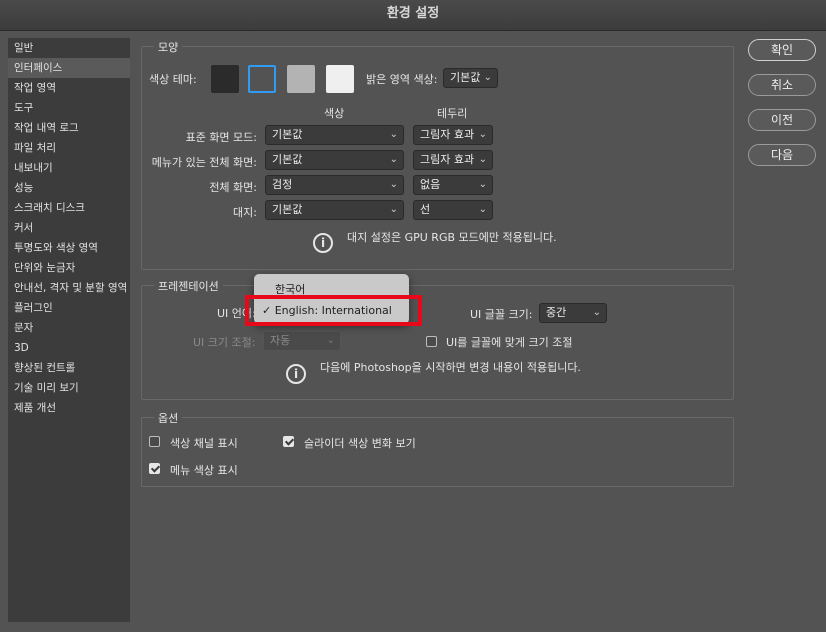 The height and width of the screenshot is (632, 826). What do you see at coordinates (168, 47) in the screenshot?
I see `appearance-section-title: 모양` at bounding box center [168, 47].